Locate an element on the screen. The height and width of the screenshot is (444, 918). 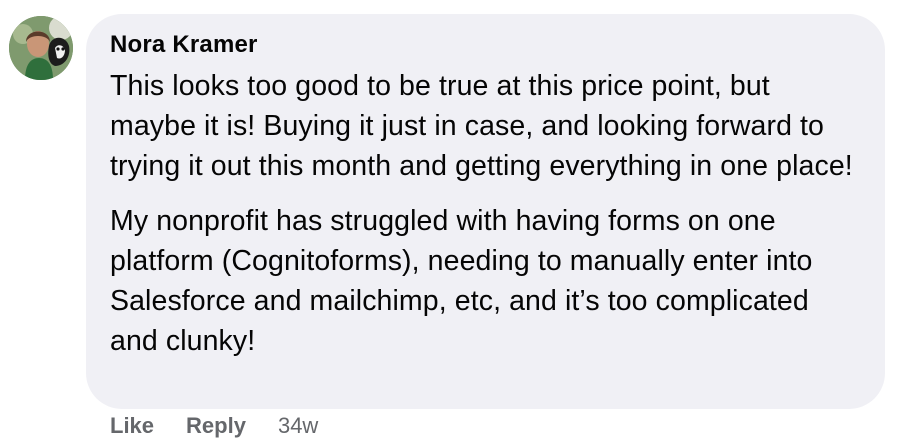
avatar-photo is located at coordinates (41, 48).